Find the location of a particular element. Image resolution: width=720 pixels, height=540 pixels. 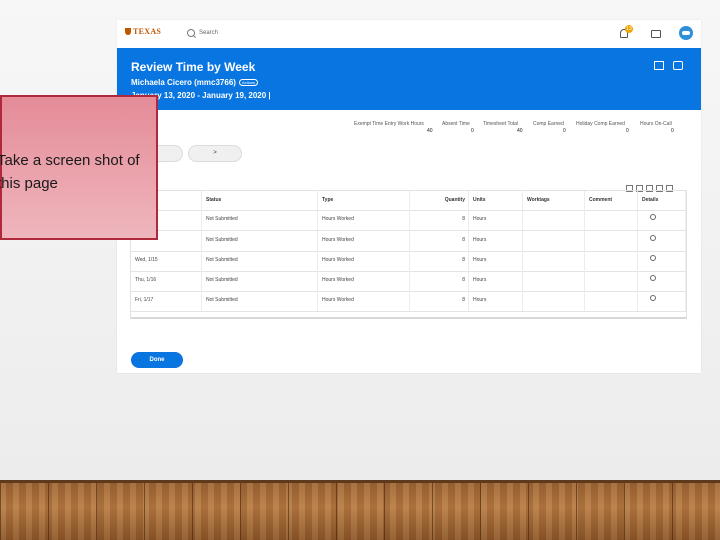

worker-name: Michaela Cicero (mmc3766) Actions is located at coordinates (195, 82).